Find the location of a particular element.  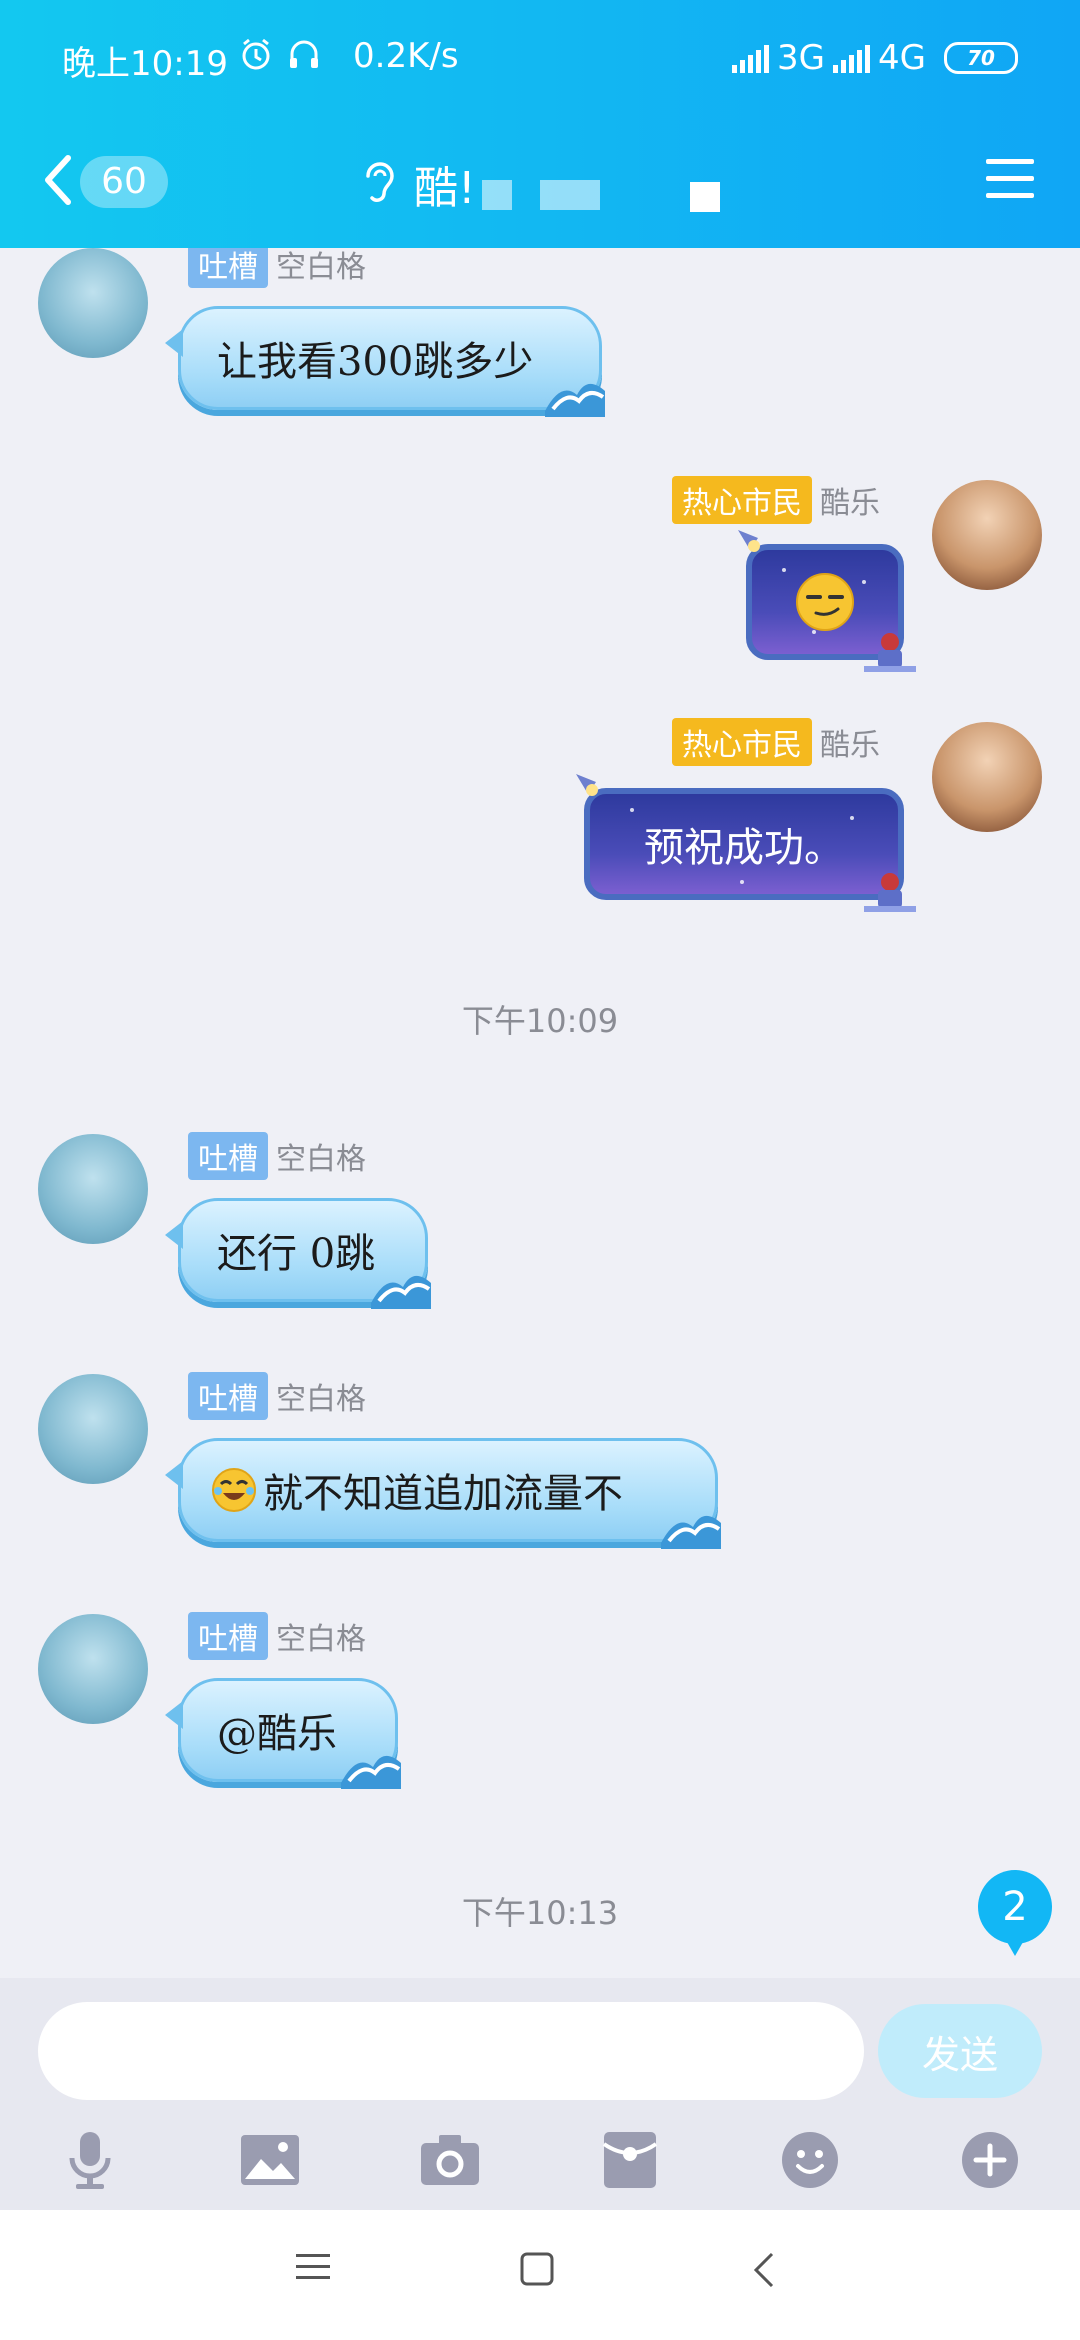

status-bar: 晚上10:19 0.2K/s 3G 4G 70 is located at coordinates (540, 60).